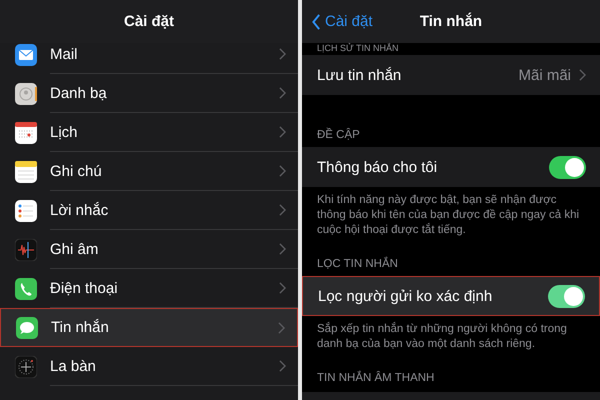  I want to click on voice-memo-icon, so click(26, 249).